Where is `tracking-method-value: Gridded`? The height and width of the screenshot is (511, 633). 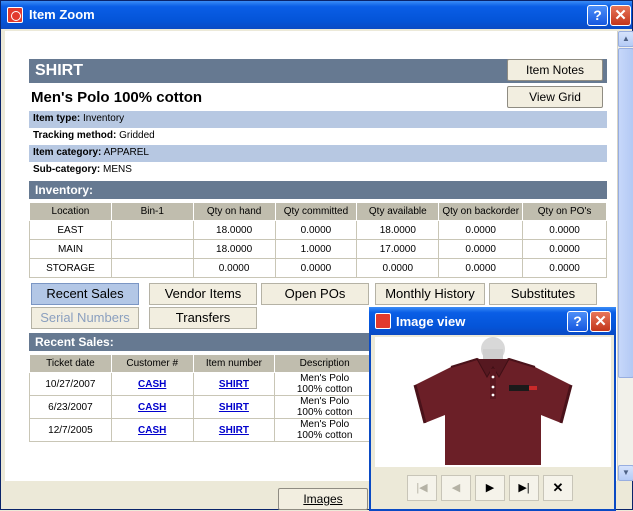
tracking-method-value: Gridded is located at coordinates (137, 135).